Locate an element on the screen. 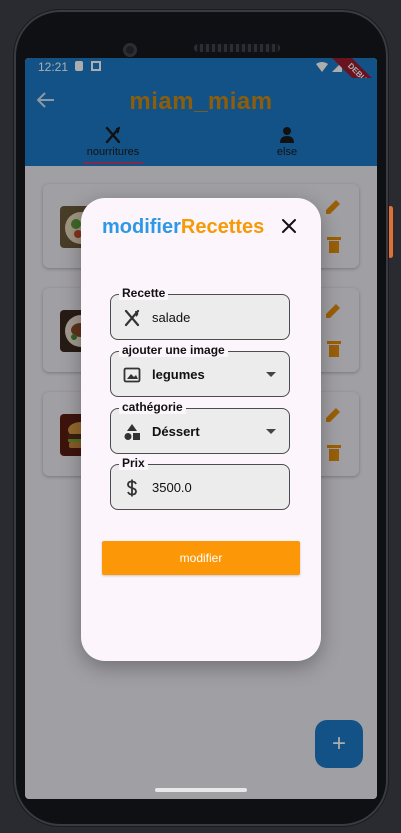 The width and height of the screenshot is (401, 833). fork-knife-icon is located at coordinates (132, 318).